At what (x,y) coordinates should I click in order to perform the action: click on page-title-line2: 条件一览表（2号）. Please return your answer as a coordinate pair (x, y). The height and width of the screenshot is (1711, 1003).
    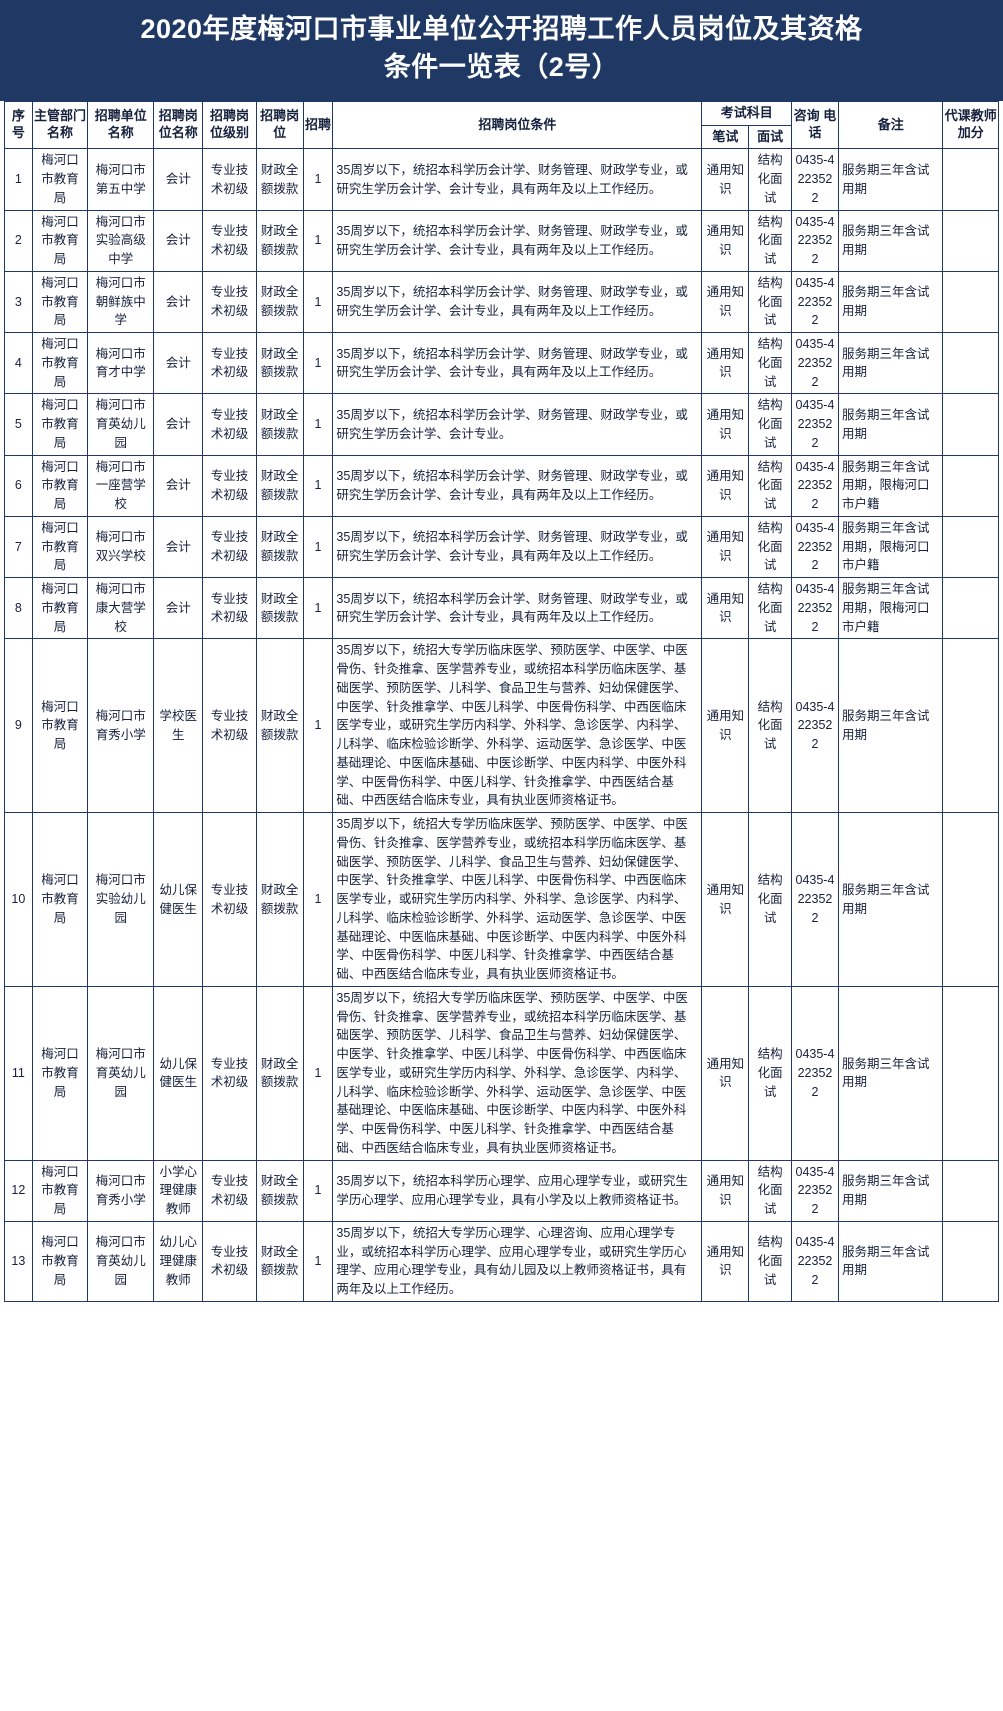
    Looking at the image, I should click on (501, 67).